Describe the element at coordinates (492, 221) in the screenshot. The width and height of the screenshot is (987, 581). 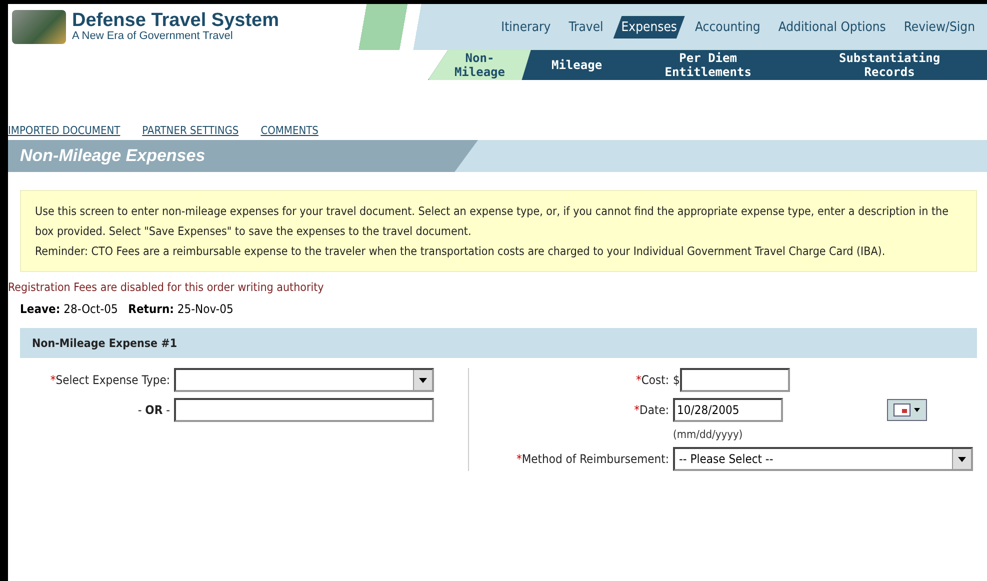
I see `info-text: Use this screen to enter non-mileage expenses for your travel document. Select an expense type, or, if you cannot find the appropriate expense type, enter a description in the box provided. Select "Save Expenses" to save the expenses to the travel document.` at that location.